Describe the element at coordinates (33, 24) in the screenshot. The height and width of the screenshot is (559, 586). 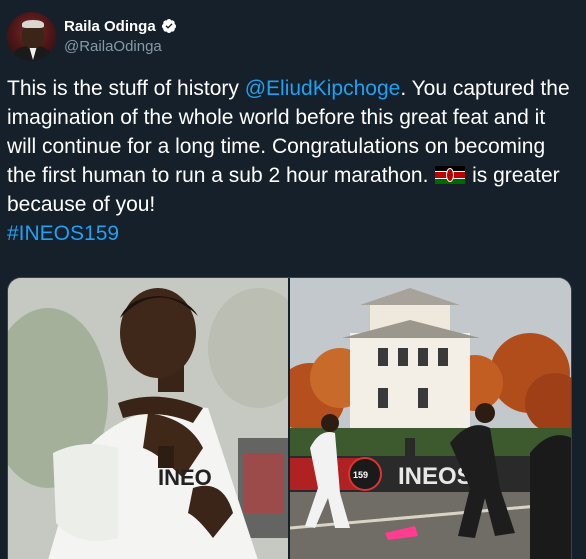
I see `avatar-hair` at that location.